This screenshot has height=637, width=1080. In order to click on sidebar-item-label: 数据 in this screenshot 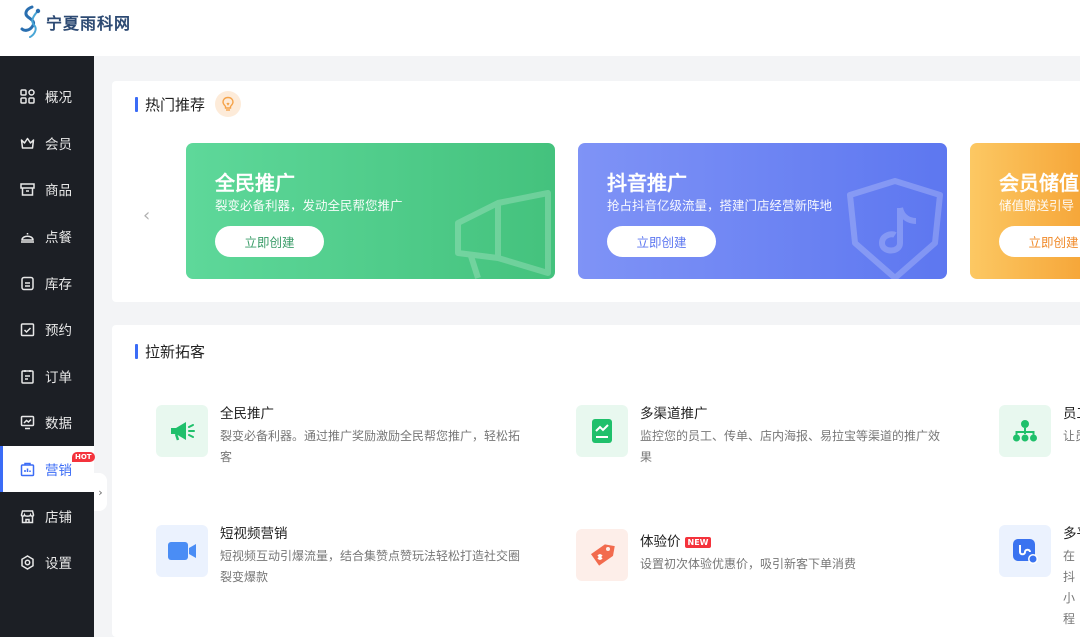, I will do `click(58, 424)`.